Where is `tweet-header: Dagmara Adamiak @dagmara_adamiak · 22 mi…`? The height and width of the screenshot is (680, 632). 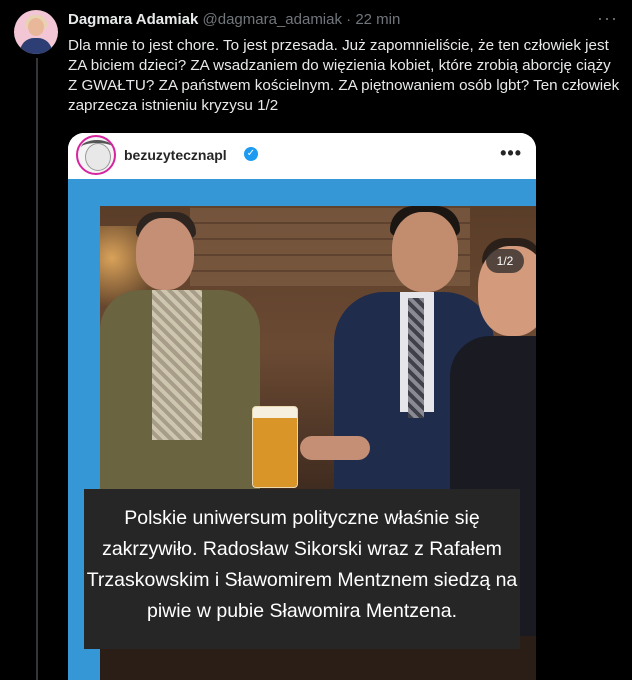
tweet-header: Dagmara Adamiak @dagmara_adamiak · 22 mi… is located at coordinates (234, 19).